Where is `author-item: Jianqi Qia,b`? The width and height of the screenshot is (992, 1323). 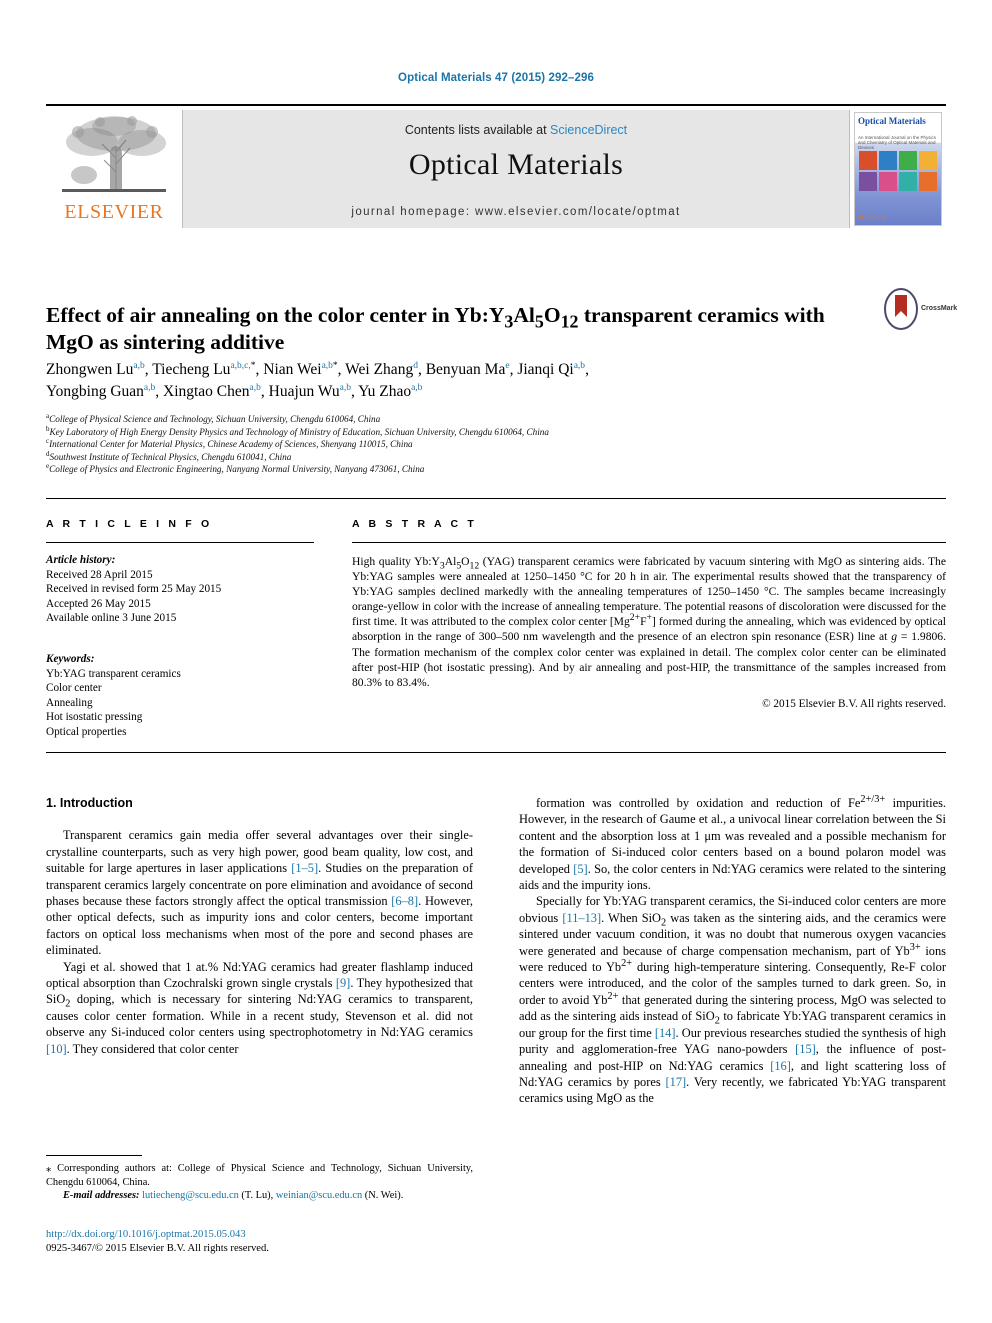 author-item: Jianqi Qia,b is located at coordinates (551, 369).